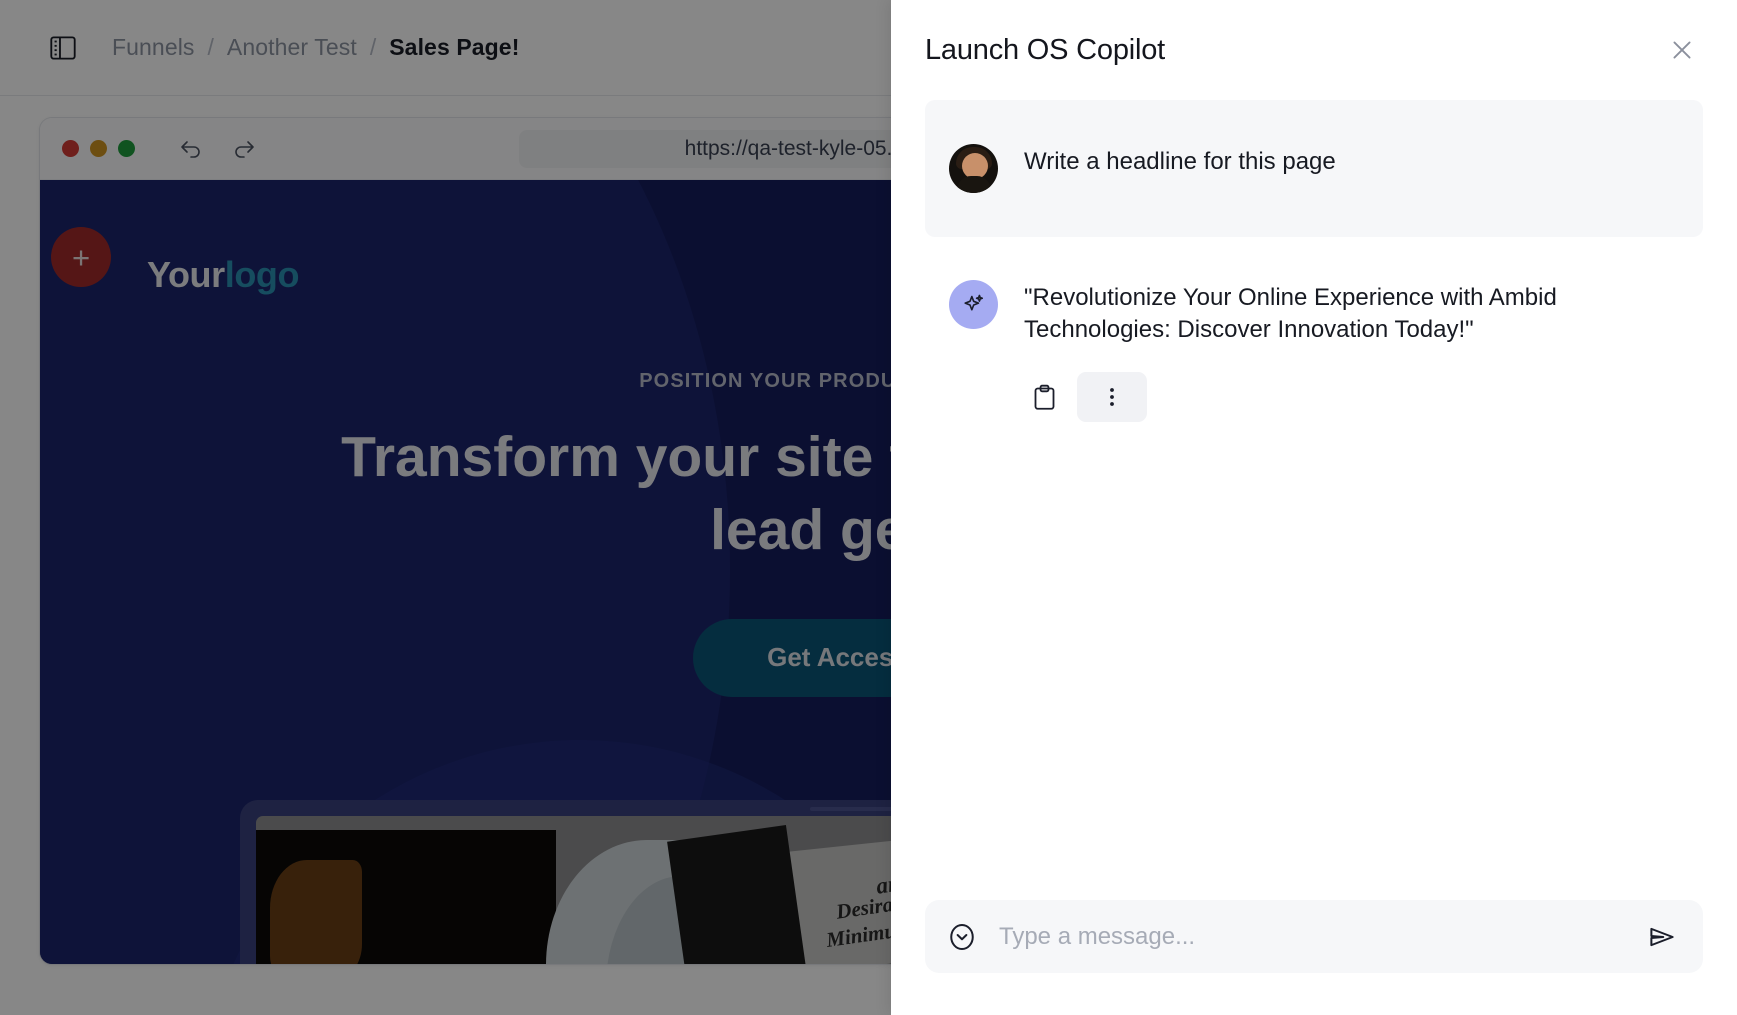 This screenshot has width=1737, height=1015. What do you see at coordinates (973, 304) in the screenshot?
I see `sparkle-icon` at bounding box center [973, 304].